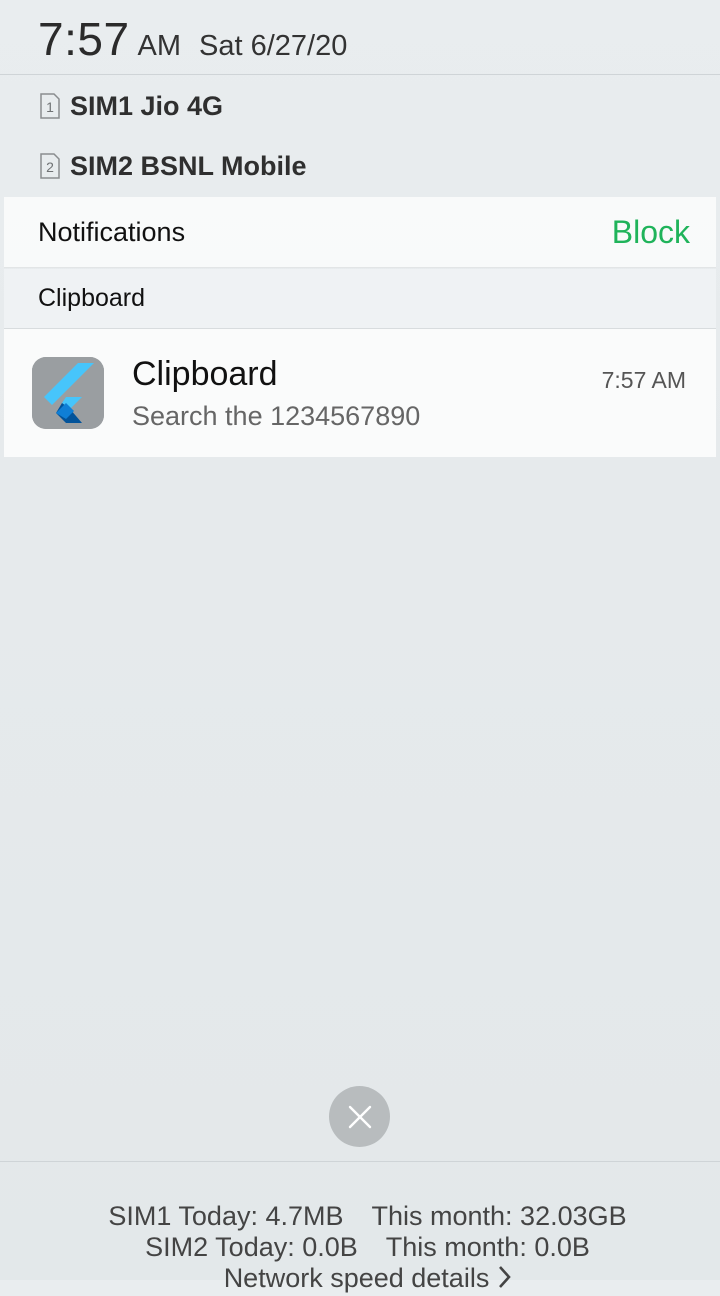 This screenshot has width=720, height=1296. What do you see at coordinates (92, 298) in the screenshot?
I see `app-section-label: Clipboard` at bounding box center [92, 298].